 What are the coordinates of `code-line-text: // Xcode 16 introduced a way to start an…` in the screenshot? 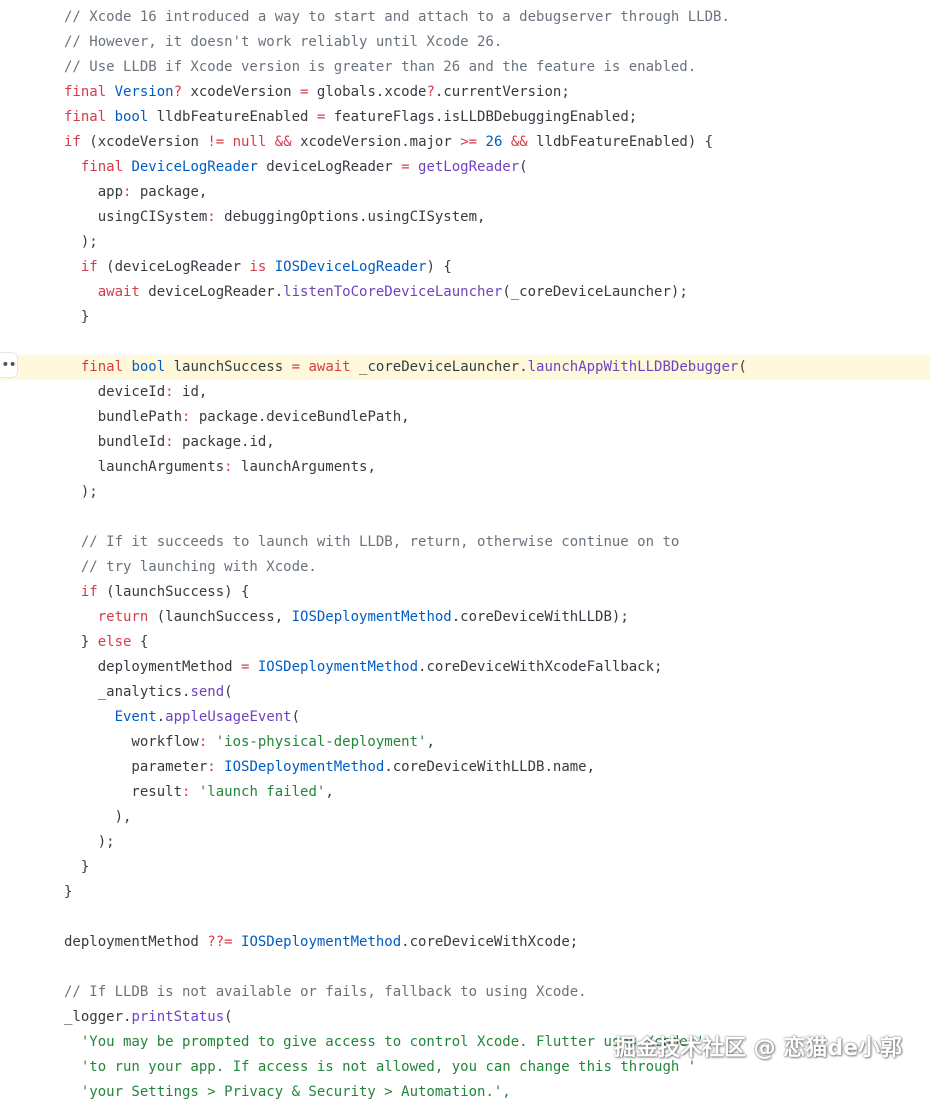 It's located at (397, 17).